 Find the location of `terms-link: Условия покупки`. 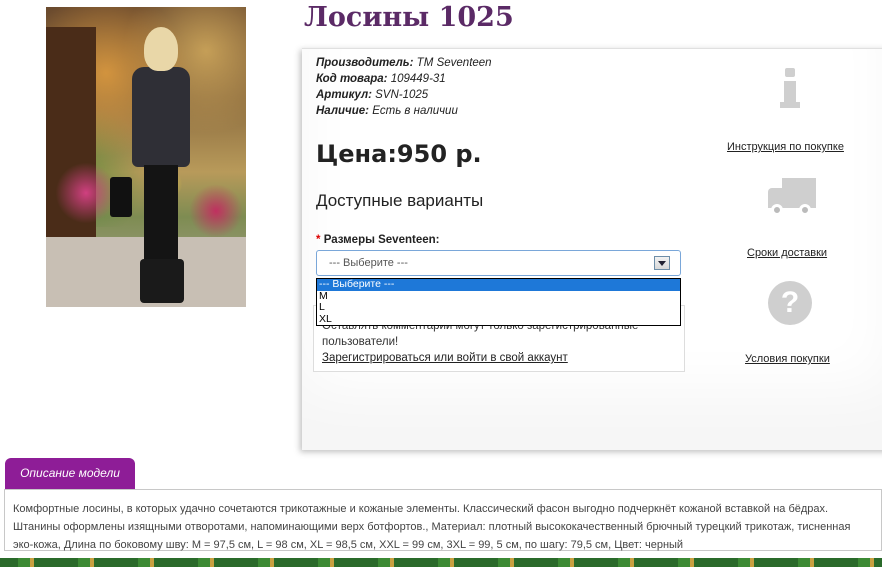

terms-link: Условия покупки is located at coordinates (787, 359).